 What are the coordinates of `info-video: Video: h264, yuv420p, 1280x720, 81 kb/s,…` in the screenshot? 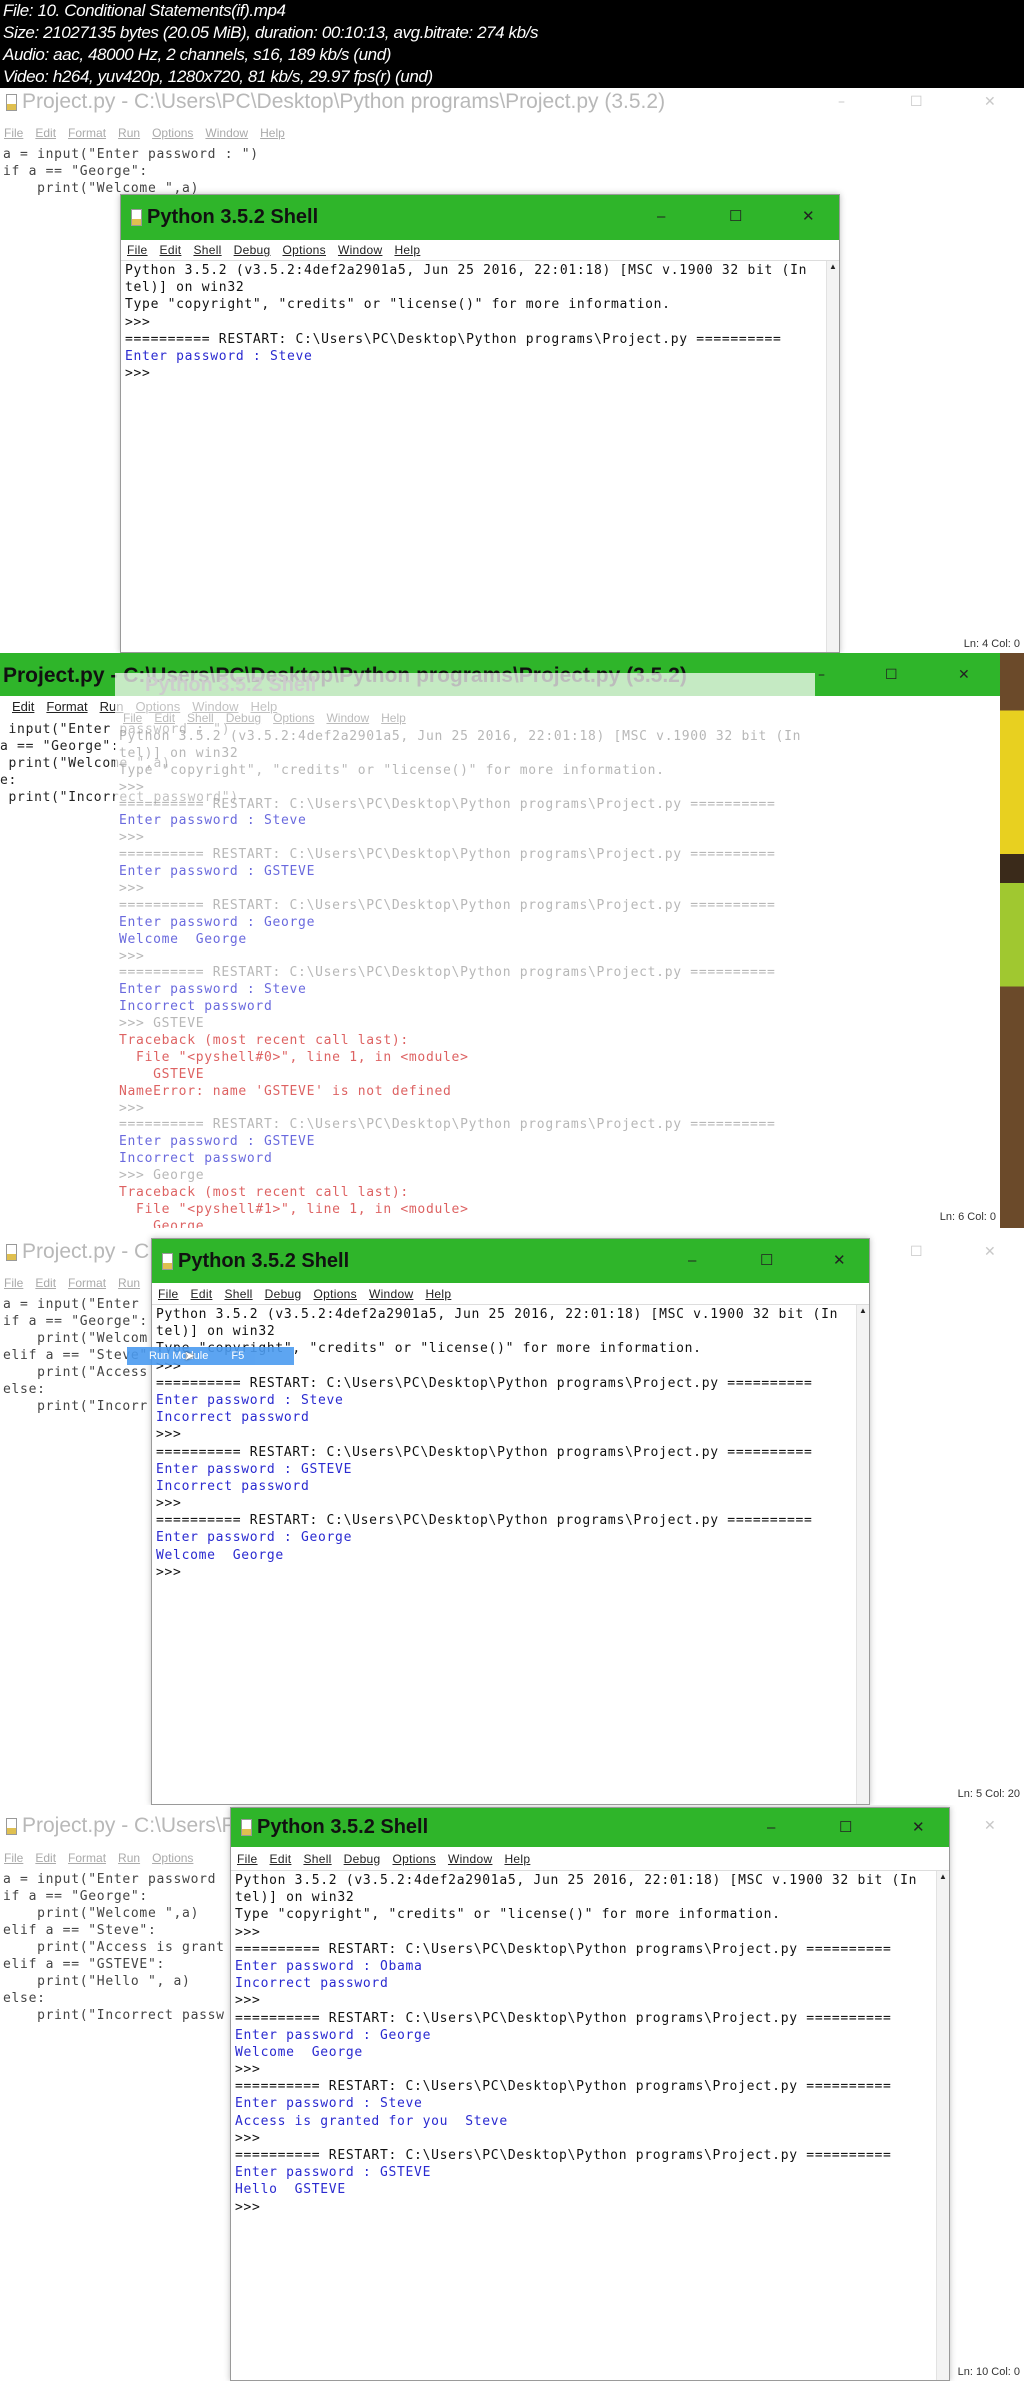 It's located at (218, 76).